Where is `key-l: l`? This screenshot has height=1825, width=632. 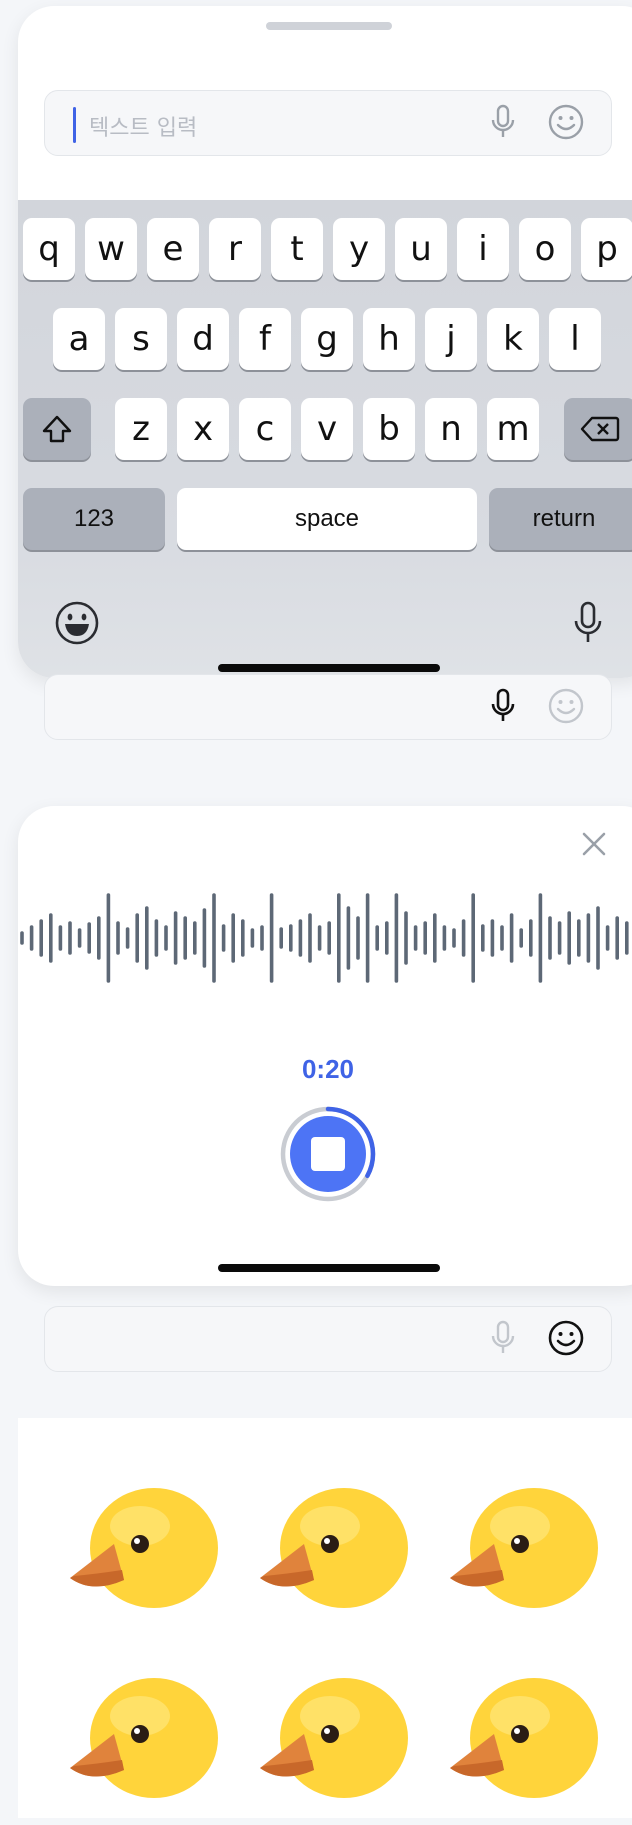 key-l: l is located at coordinates (575, 339).